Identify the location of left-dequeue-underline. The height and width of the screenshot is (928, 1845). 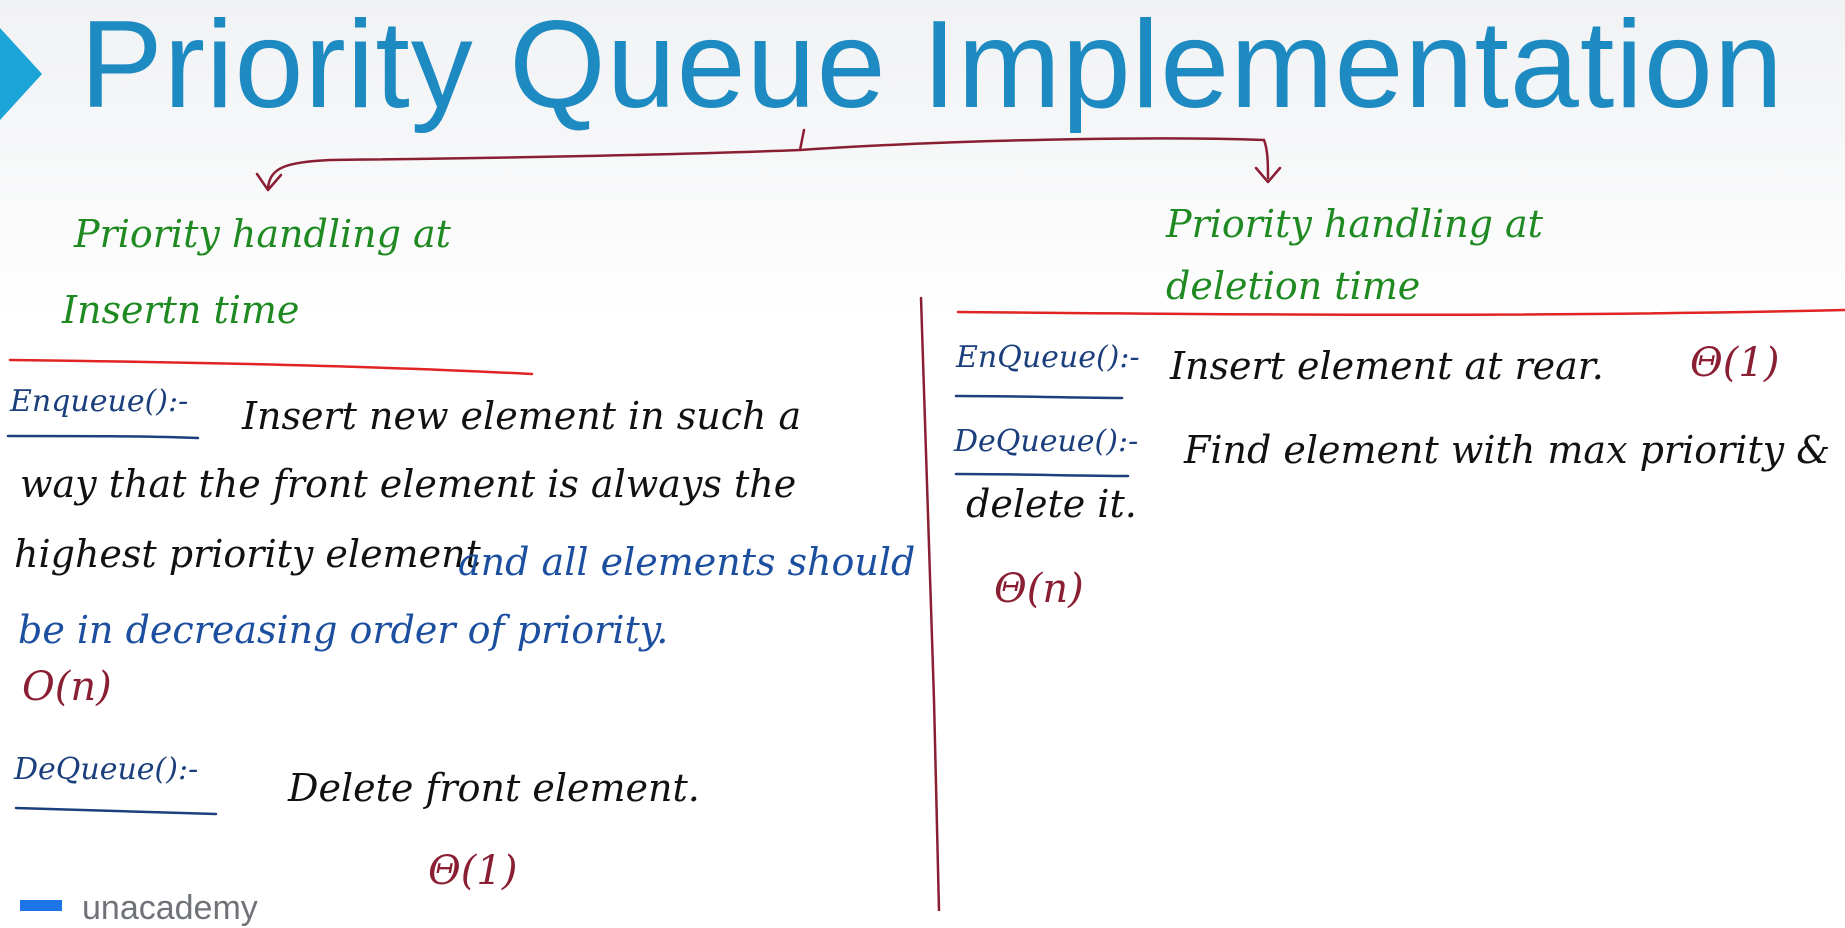
(116, 811).